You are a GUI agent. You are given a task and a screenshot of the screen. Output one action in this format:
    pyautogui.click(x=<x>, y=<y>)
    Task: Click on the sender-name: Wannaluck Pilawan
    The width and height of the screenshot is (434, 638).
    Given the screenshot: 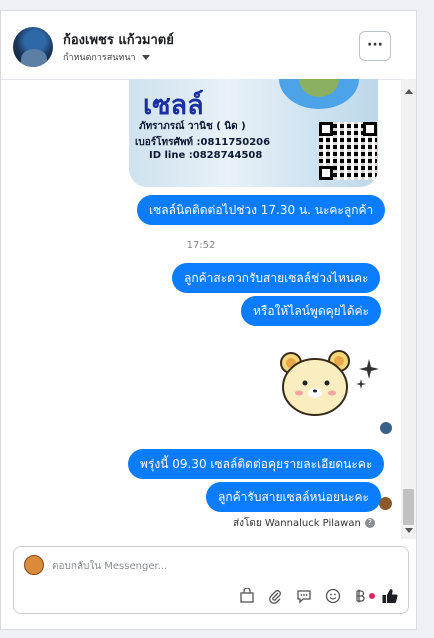 What is the action you would take?
    pyautogui.click(x=312, y=523)
    